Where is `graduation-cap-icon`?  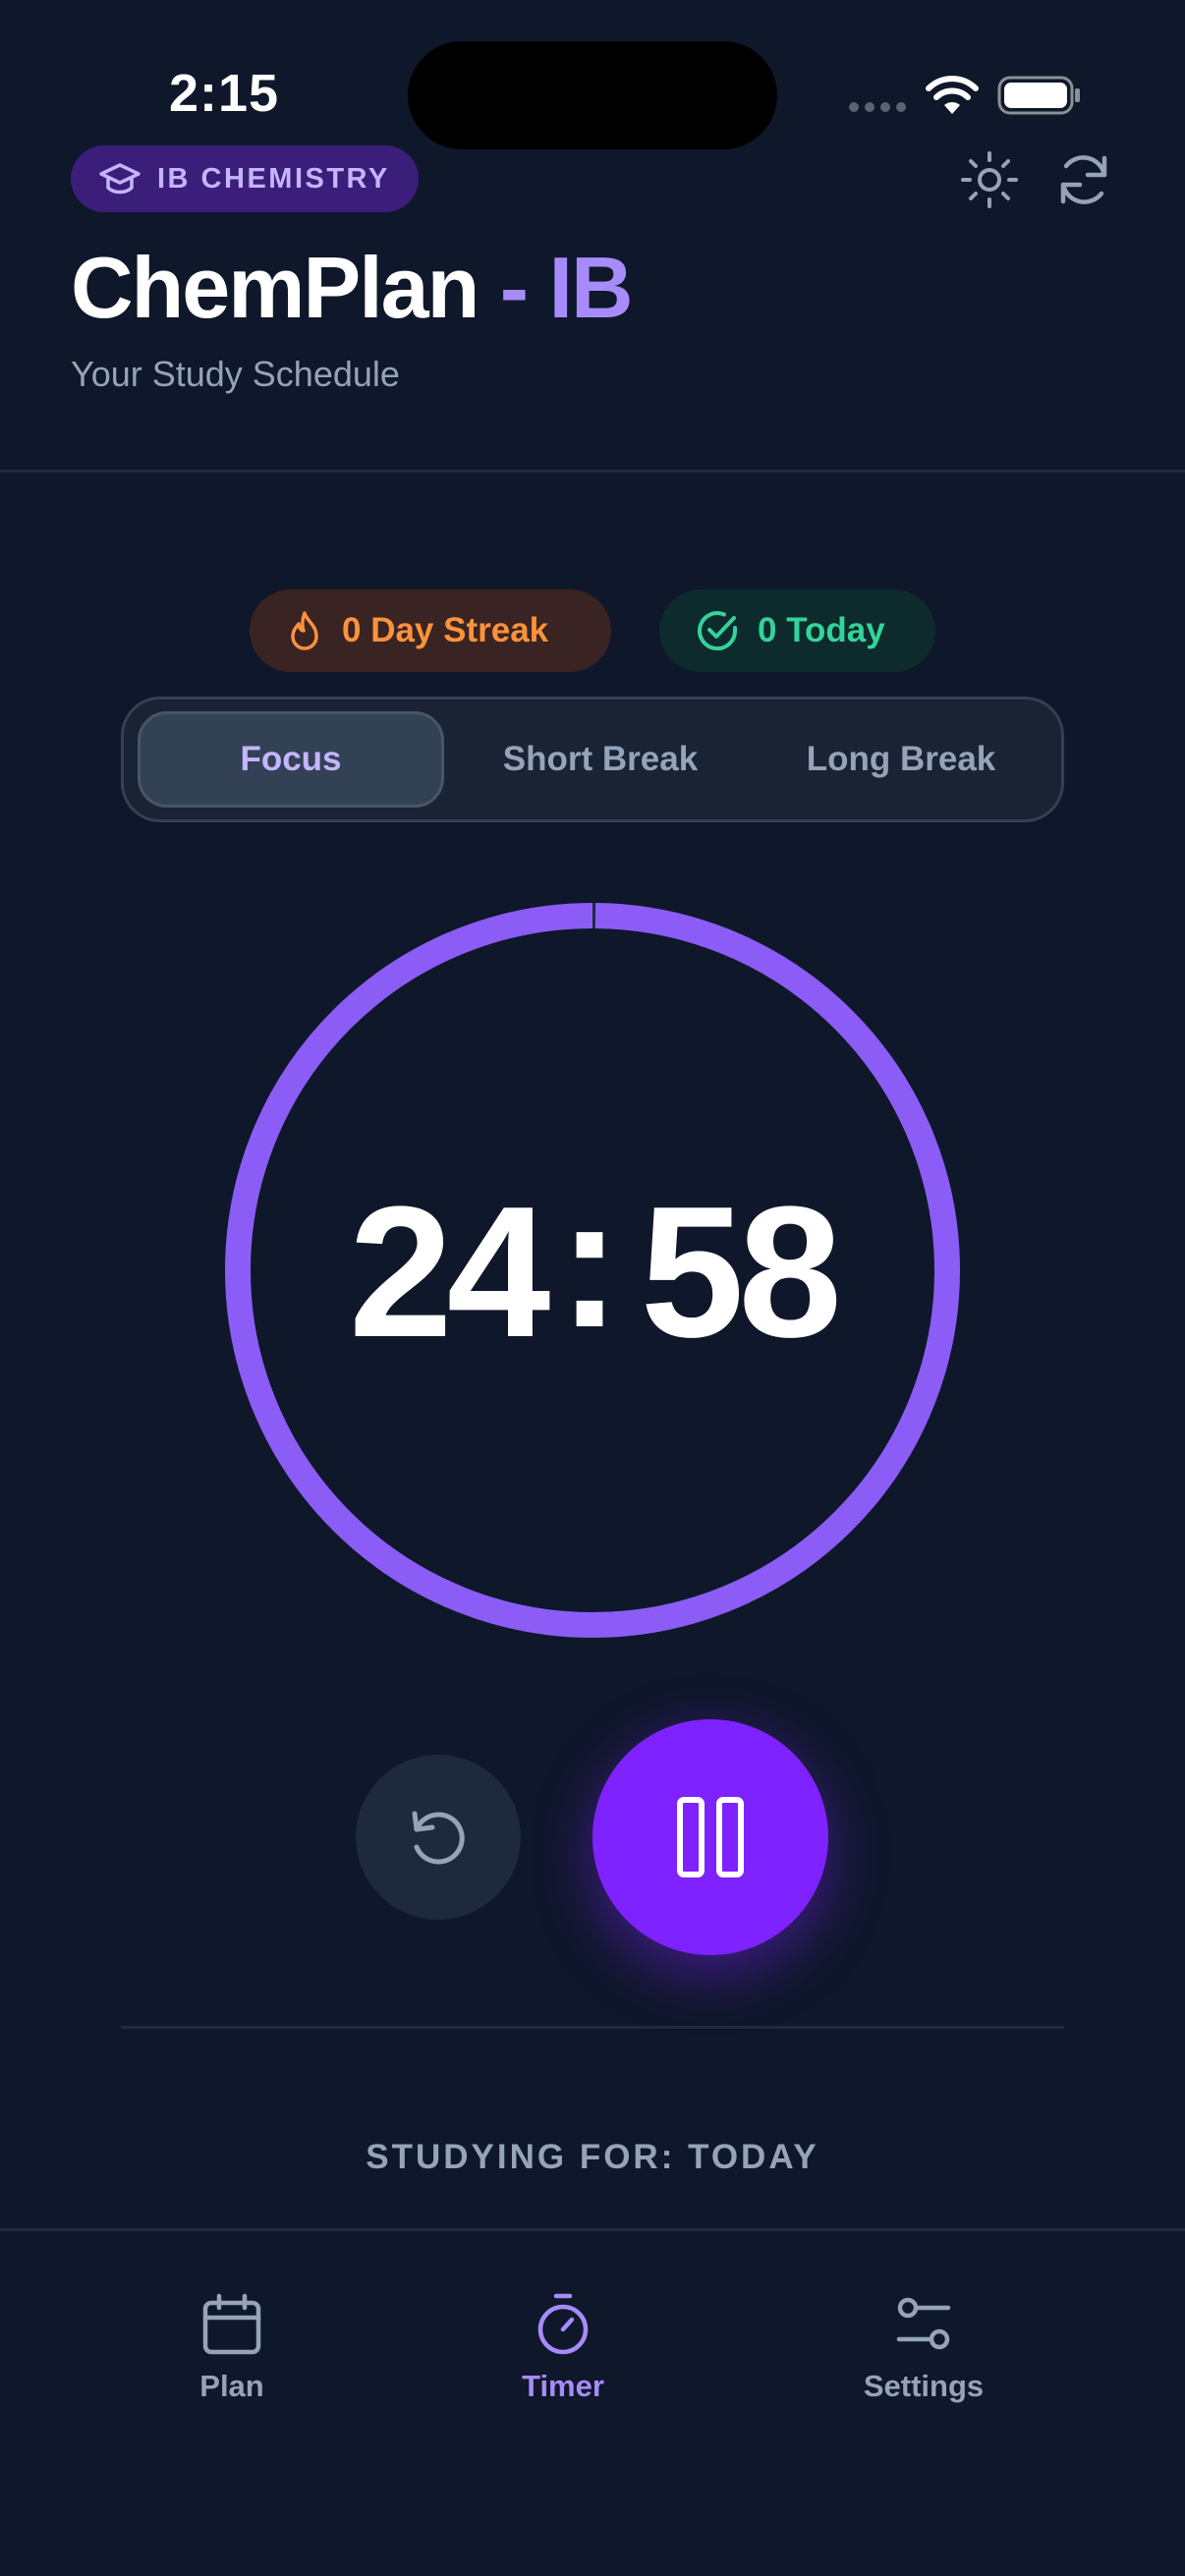
graduation-cap-icon is located at coordinates (120, 179).